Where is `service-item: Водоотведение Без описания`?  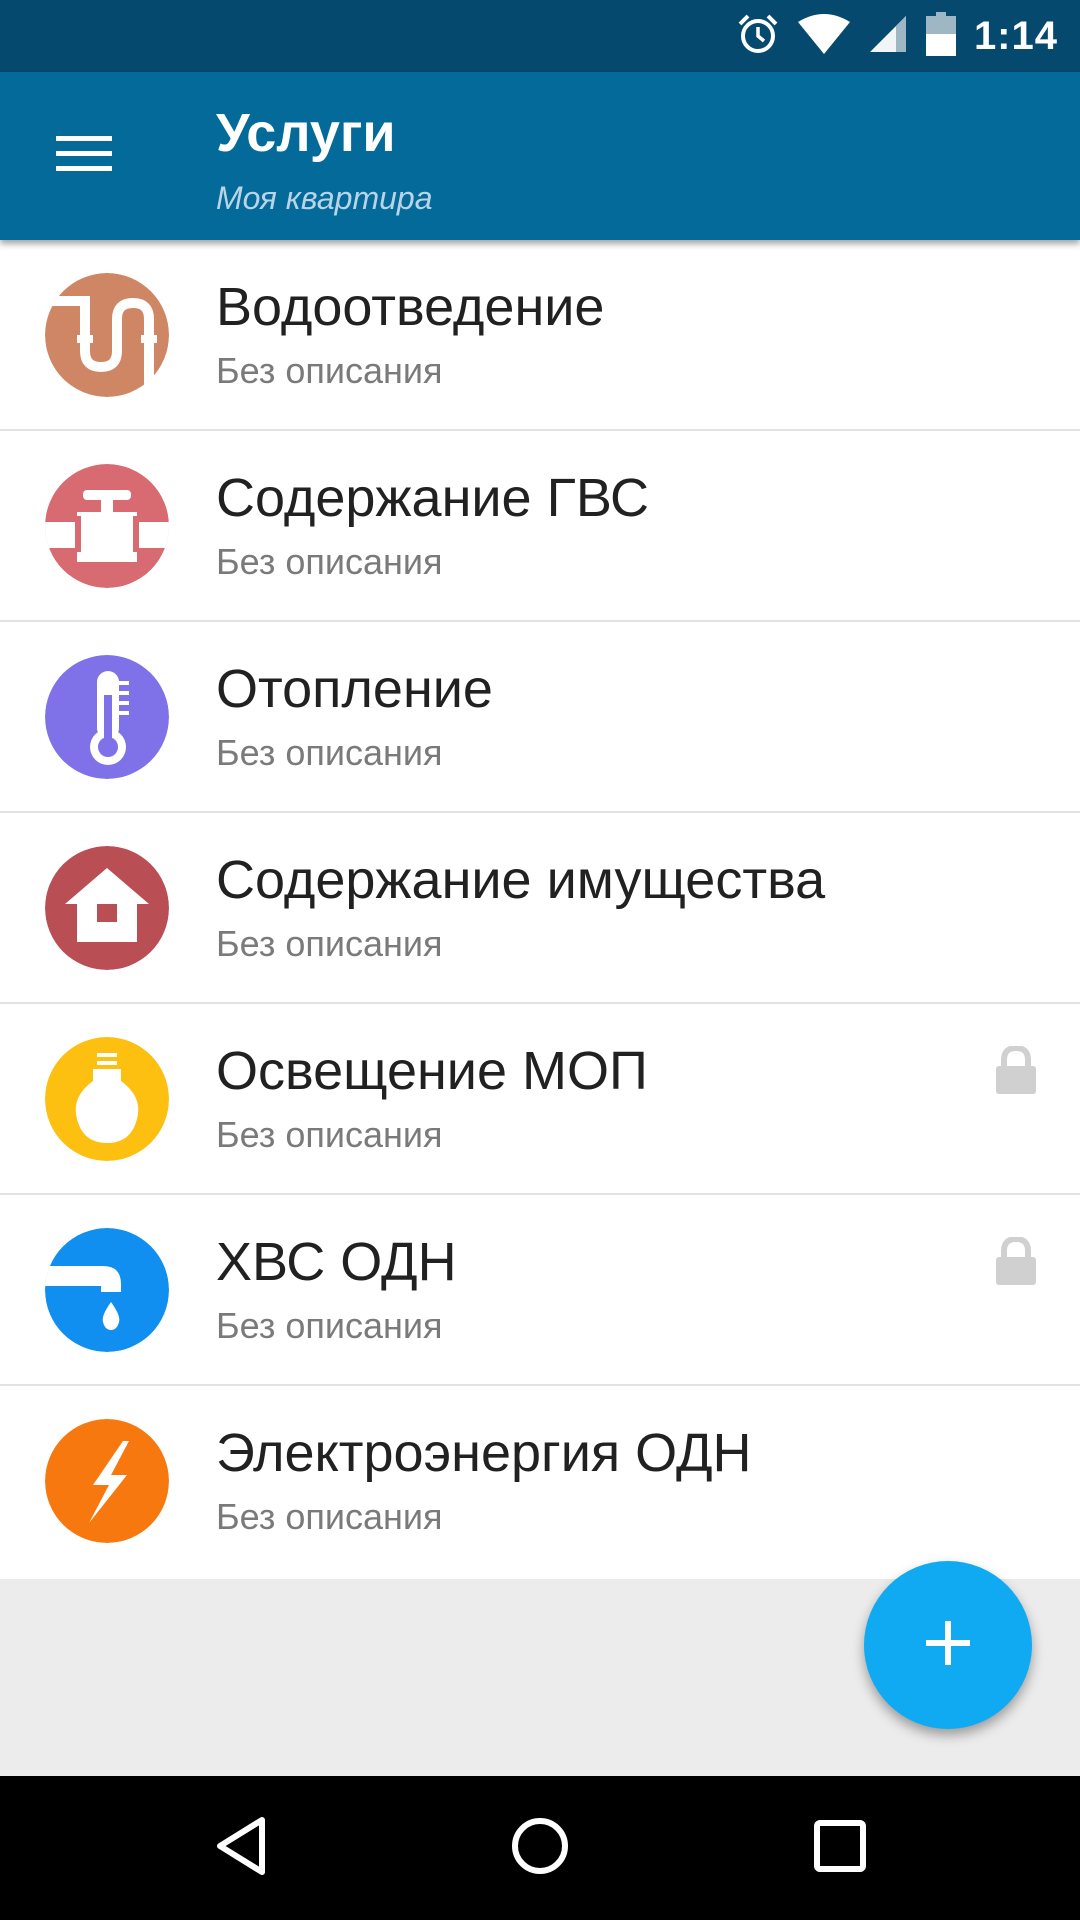
service-item: Водоотведение Без описания is located at coordinates (540, 335).